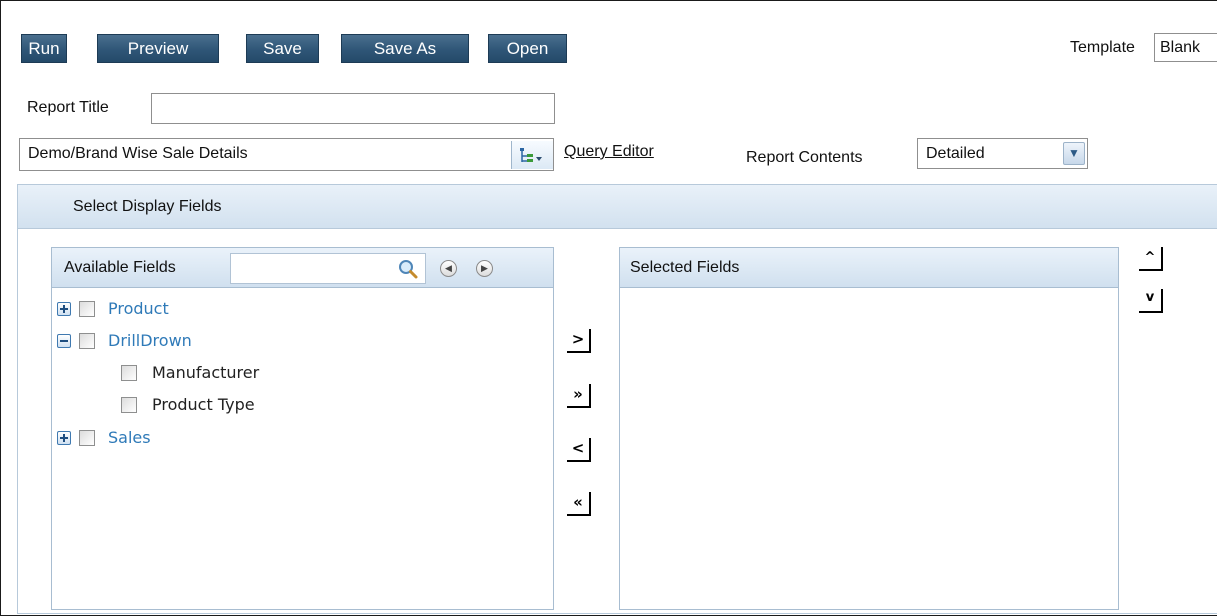  Describe the element at coordinates (138, 153) in the screenshot. I see `query-path-text: Demo/Brand Wise Sale Details` at that location.